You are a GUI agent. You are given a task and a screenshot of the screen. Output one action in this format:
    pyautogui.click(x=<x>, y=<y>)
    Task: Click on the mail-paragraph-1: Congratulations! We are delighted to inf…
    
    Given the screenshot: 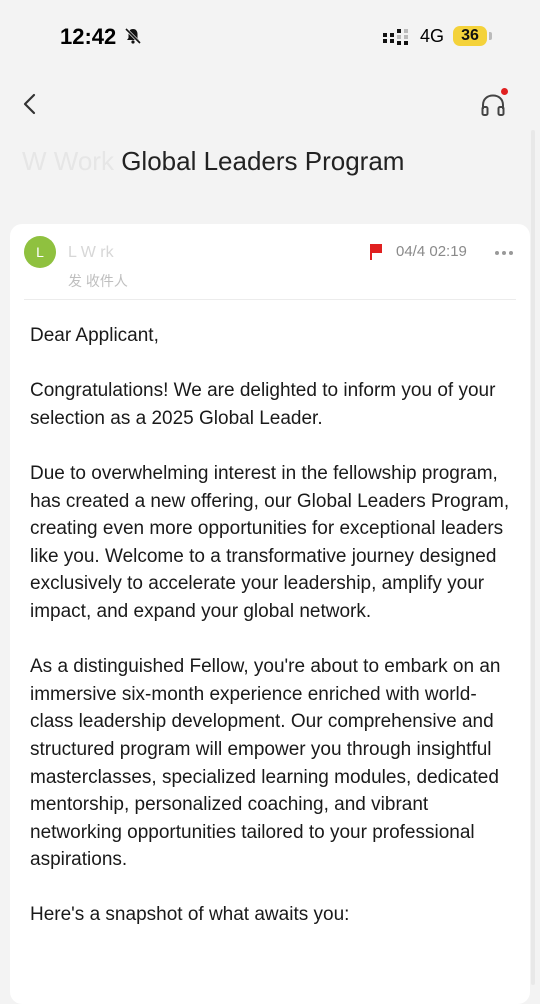 What is the action you would take?
    pyautogui.click(x=263, y=404)
    